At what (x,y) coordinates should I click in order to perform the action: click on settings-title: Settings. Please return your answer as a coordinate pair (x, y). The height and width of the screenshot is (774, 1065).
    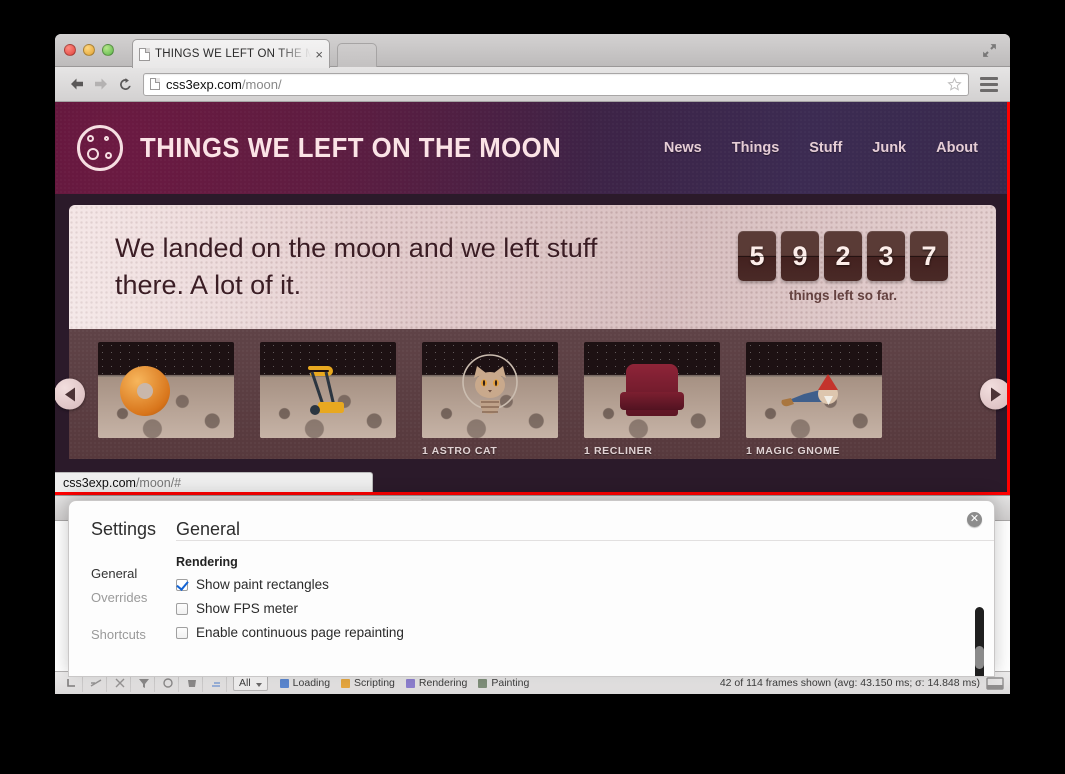
    Looking at the image, I should click on (124, 529).